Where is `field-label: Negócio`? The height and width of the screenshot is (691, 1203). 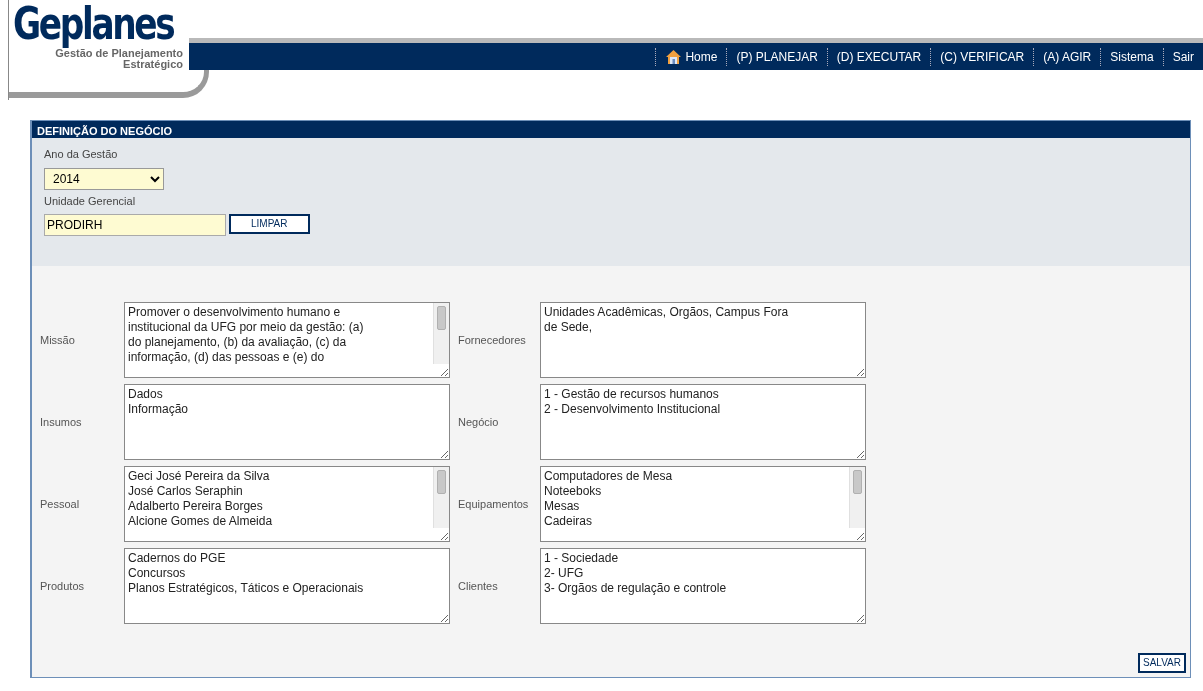
field-label: Negócio is located at coordinates (478, 422).